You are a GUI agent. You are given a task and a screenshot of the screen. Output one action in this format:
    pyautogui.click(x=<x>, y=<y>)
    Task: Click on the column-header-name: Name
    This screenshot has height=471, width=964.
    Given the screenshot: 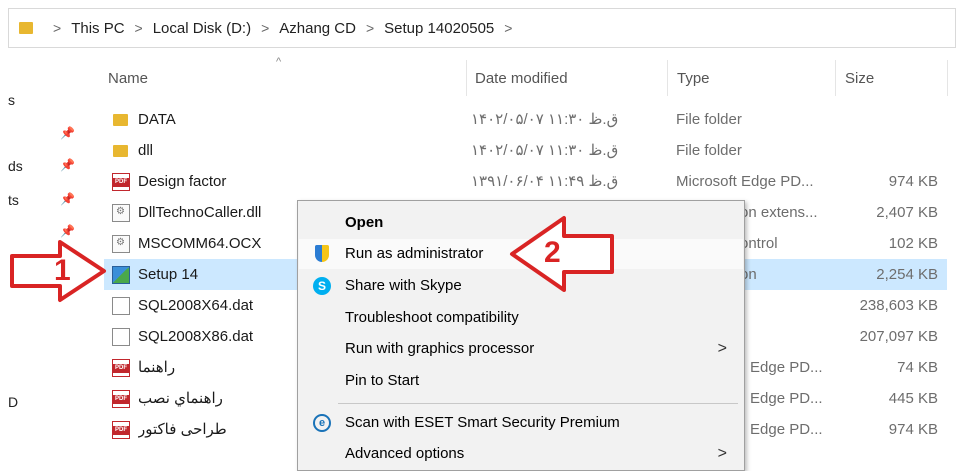 What is the action you would take?
    pyautogui.click(x=287, y=78)
    